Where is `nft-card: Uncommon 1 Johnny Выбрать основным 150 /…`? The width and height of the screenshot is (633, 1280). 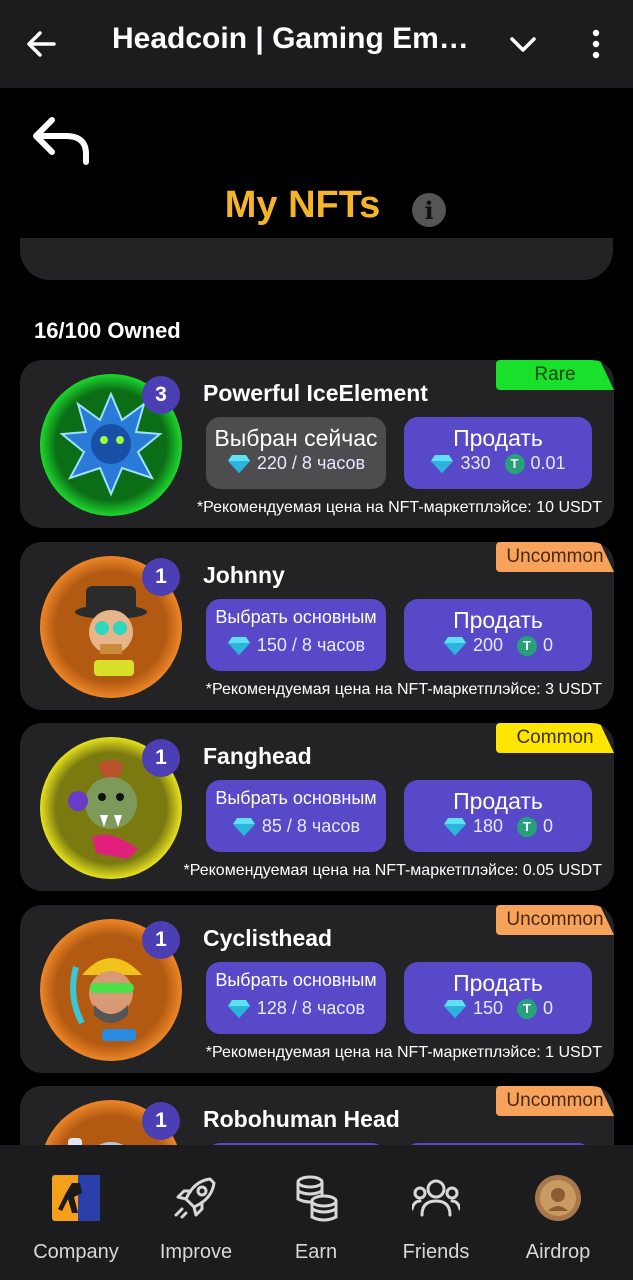 nft-card: Uncommon 1 Johnny Выбрать основным 150 /… is located at coordinates (317, 626).